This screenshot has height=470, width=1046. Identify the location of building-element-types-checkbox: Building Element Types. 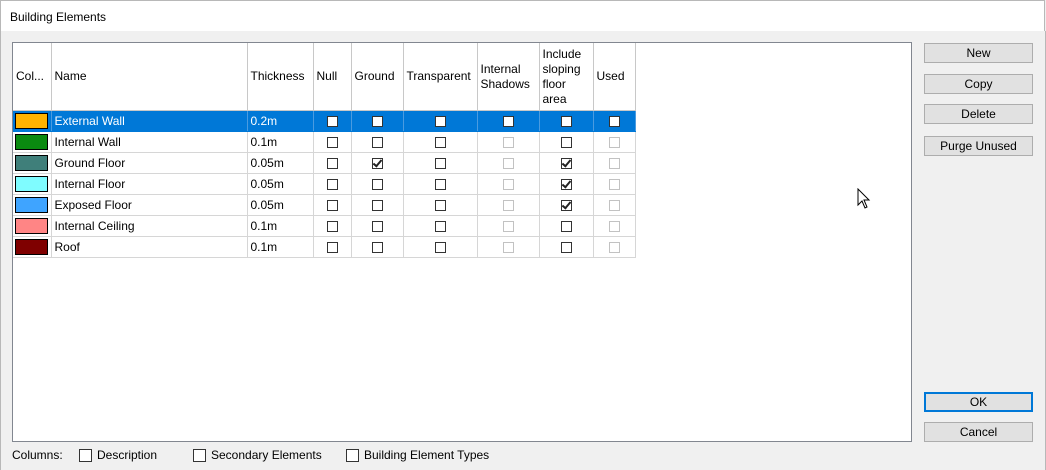
(417, 455).